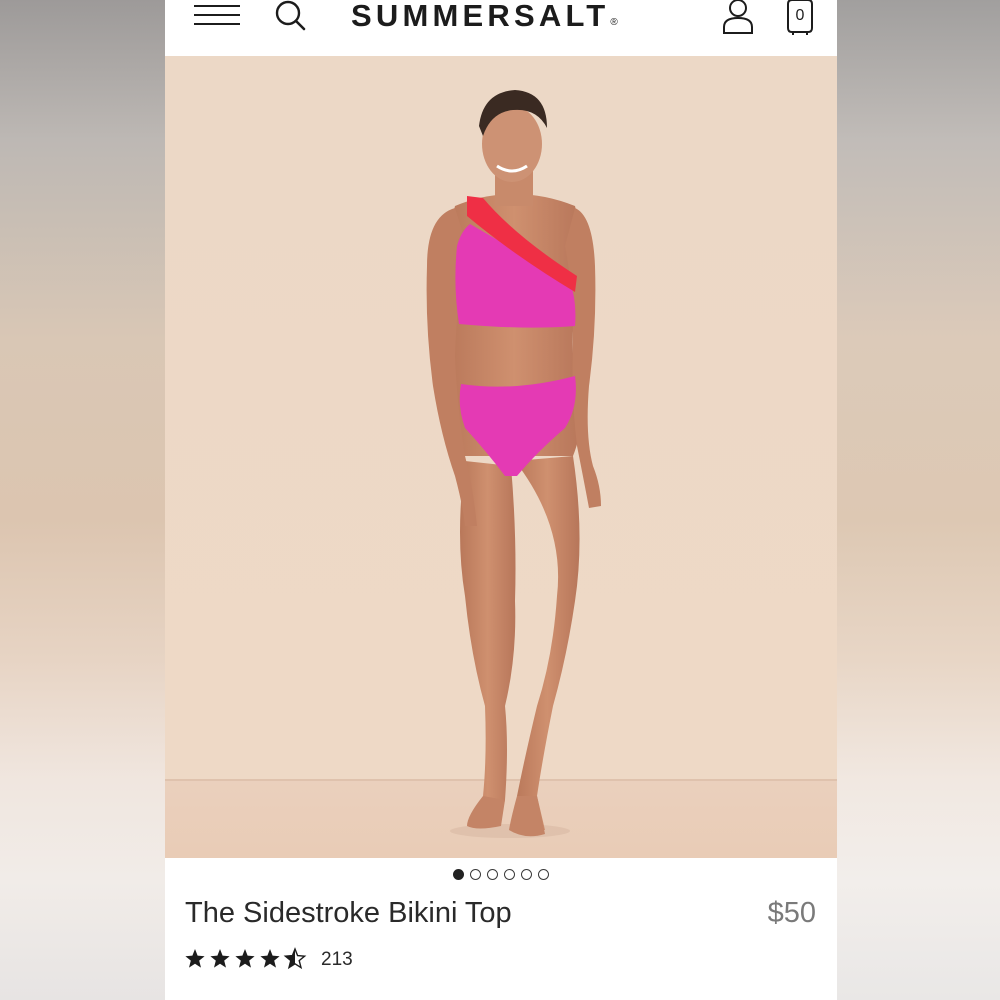 The width and height of the screenshot is (1000, 1000). I want to click on search-icon, so click(290, 16).